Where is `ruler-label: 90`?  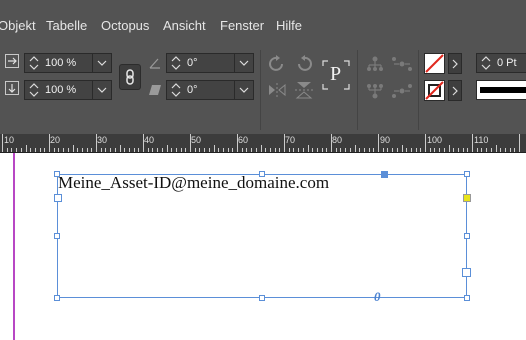
ruler-label: 90 is located at coordinates (385, 140).